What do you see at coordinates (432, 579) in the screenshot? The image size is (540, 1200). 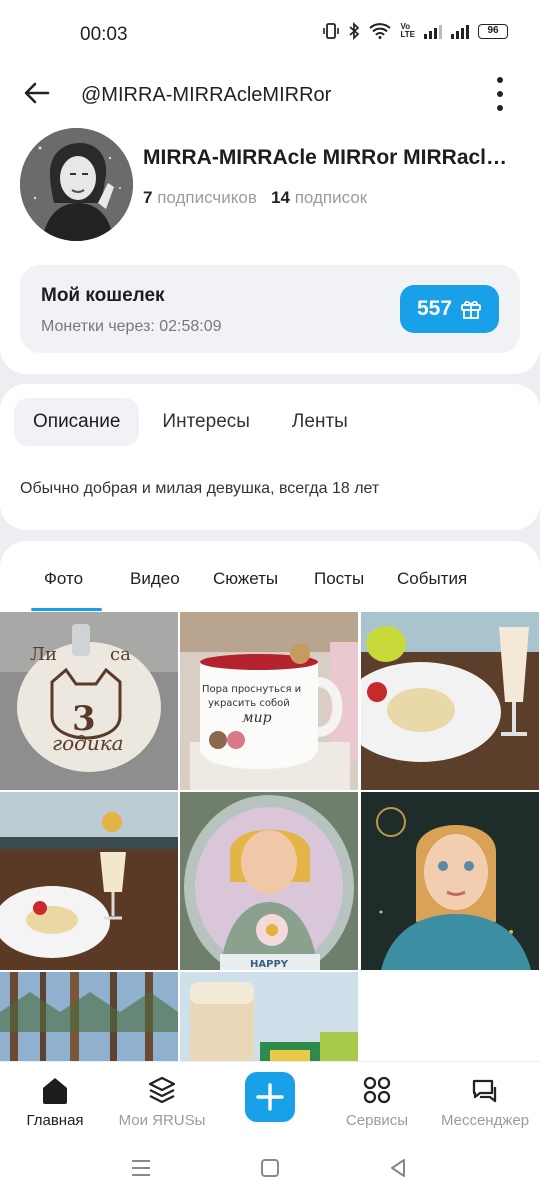 I see `tab-events: События` at bounding box center [432, 579].